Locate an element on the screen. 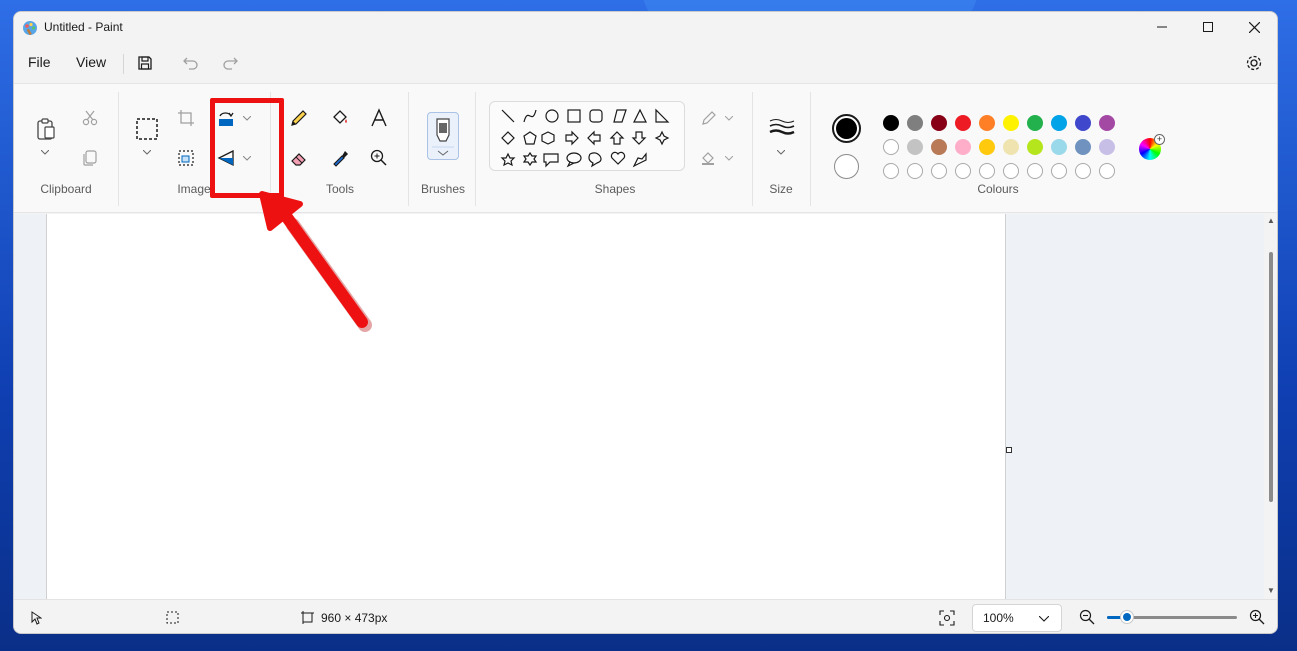 This screenshot has width=1297, height=651. cursor-position-icon is located at coordinates (36, 618).